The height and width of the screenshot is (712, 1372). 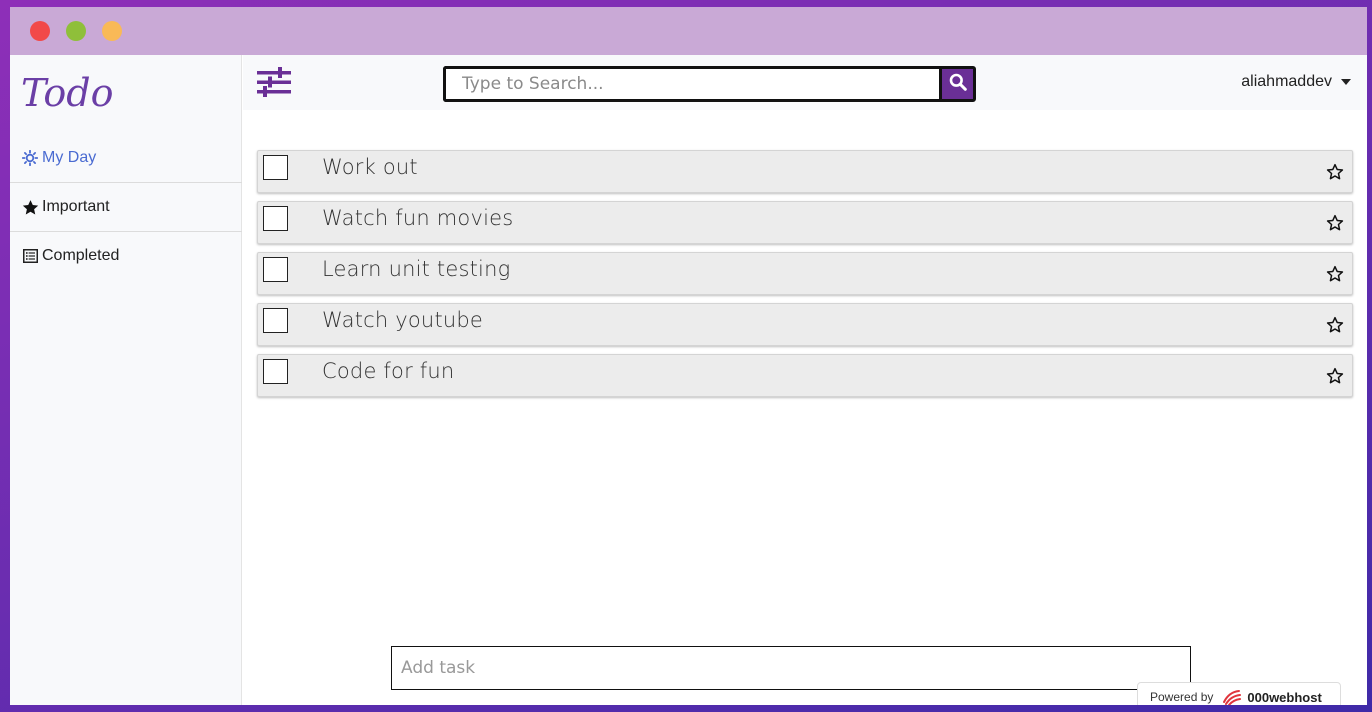 I want to click on close-window-button, so click(x=40, y=31).